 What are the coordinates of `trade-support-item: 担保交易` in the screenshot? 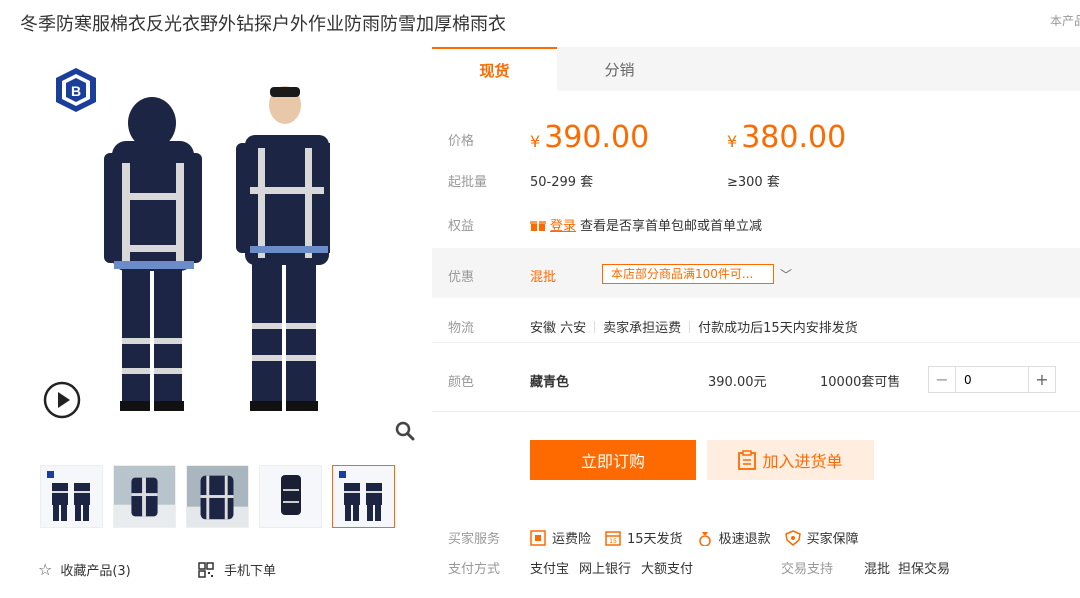 It's located at (924, 569).